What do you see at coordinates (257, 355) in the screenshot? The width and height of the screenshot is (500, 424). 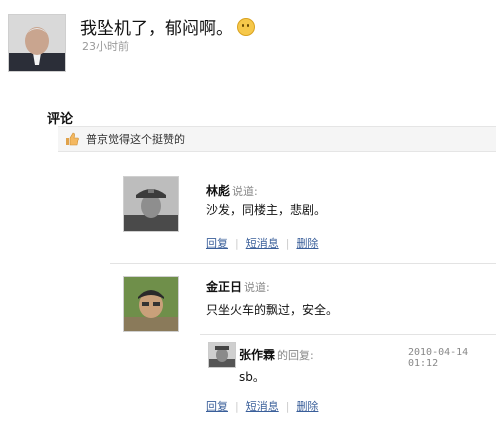 I see `reply-author: 张作霖` at bounding box center [257, 355].